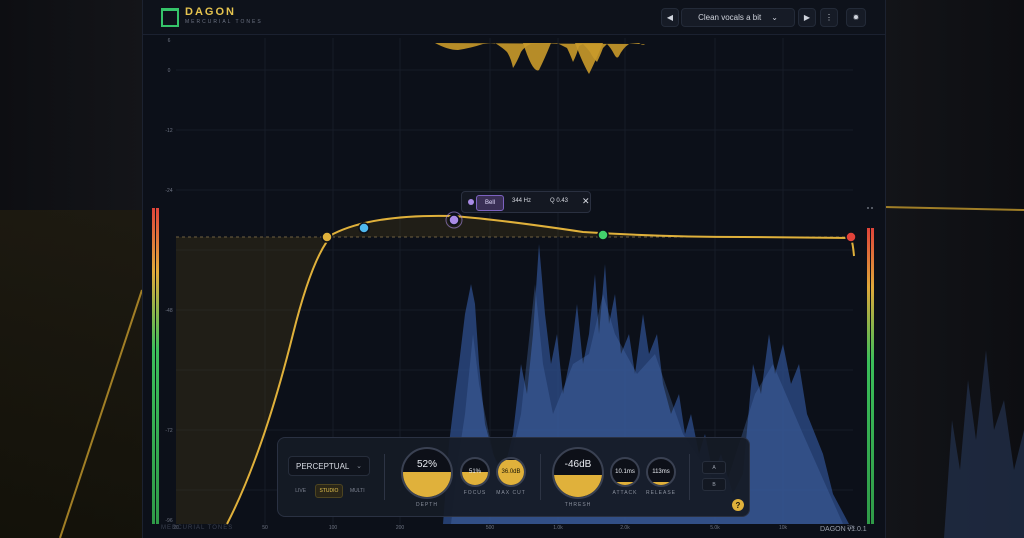 The width and height of the screenshot is (1024, 538). Describe the element at coordinates (856, 17) in the screenshot. I see `settings-button: ✹` at that location.